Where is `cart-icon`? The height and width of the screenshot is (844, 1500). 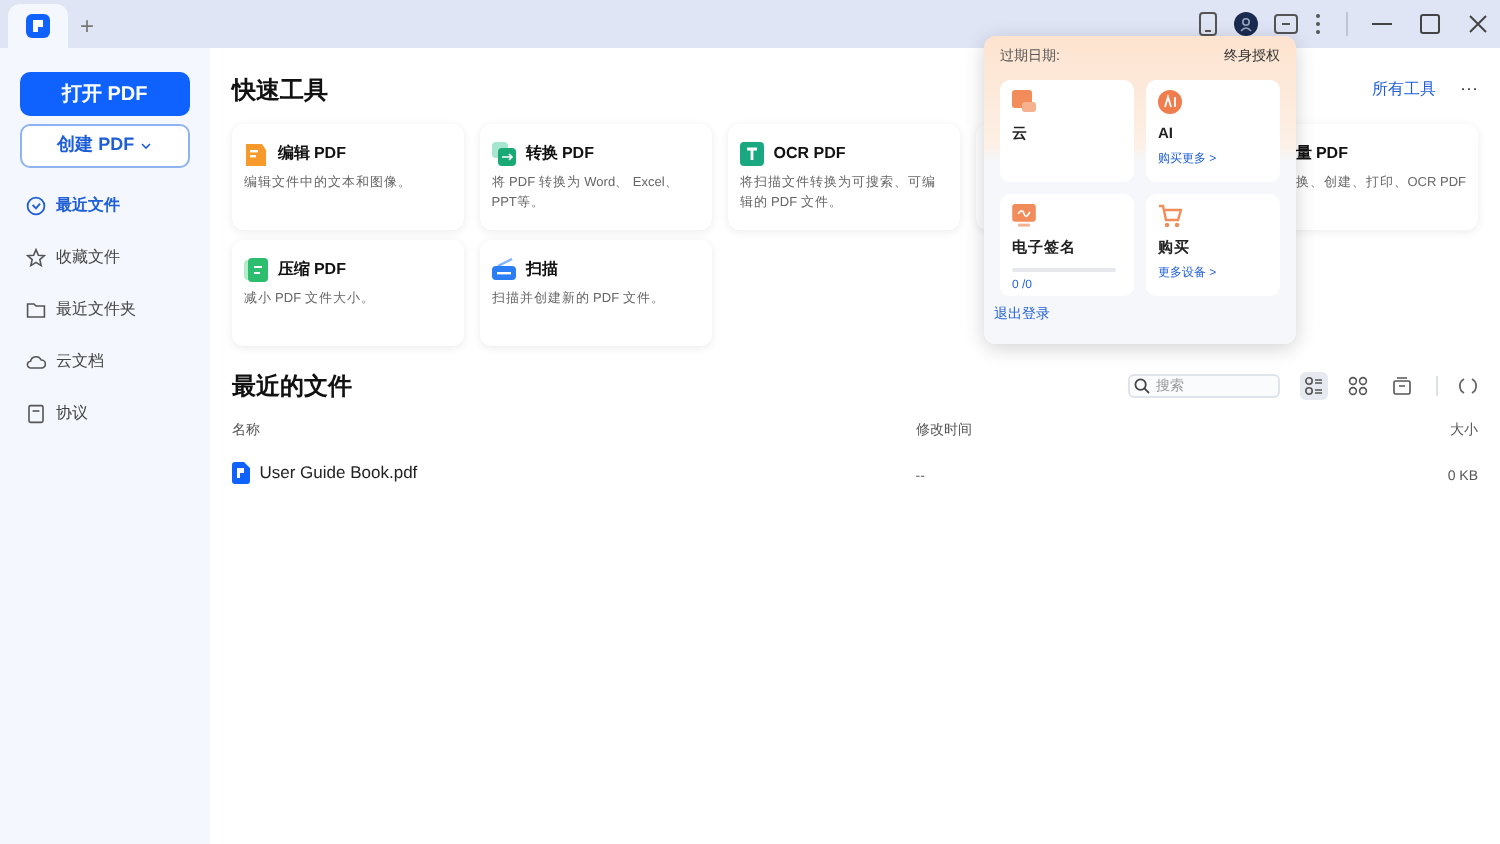
cart-icon is located at coordinates (1170, 216).